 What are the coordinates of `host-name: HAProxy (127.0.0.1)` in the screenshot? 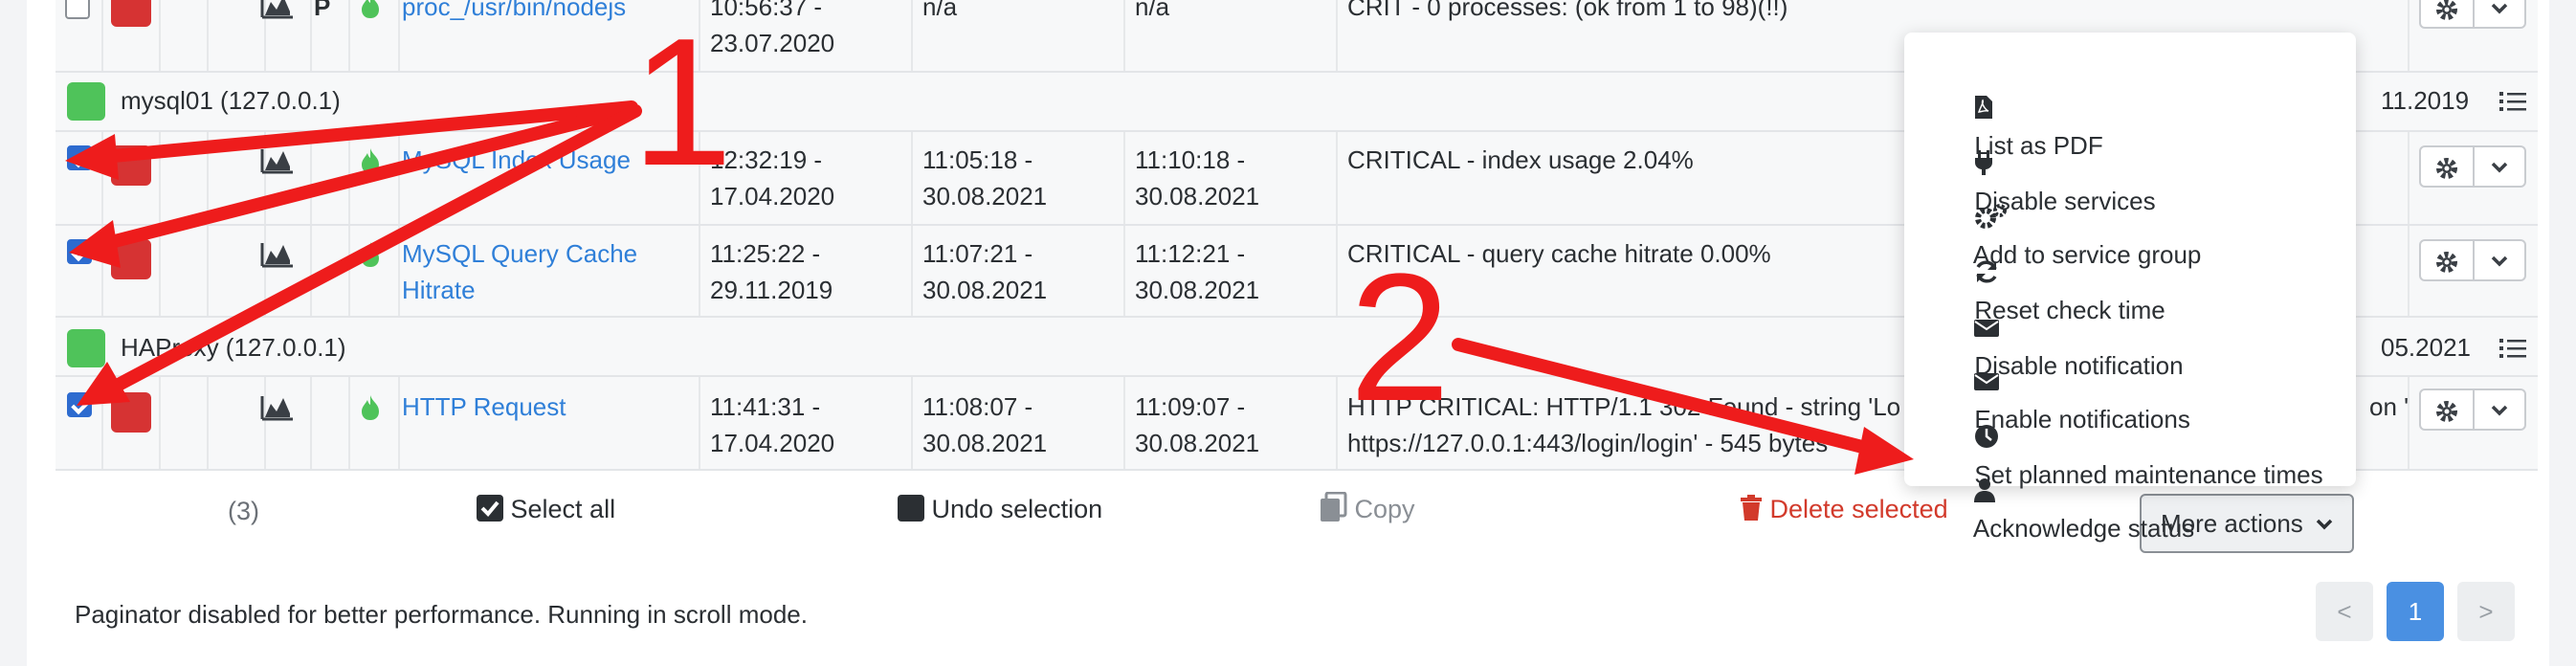 It's located at (233, 347).